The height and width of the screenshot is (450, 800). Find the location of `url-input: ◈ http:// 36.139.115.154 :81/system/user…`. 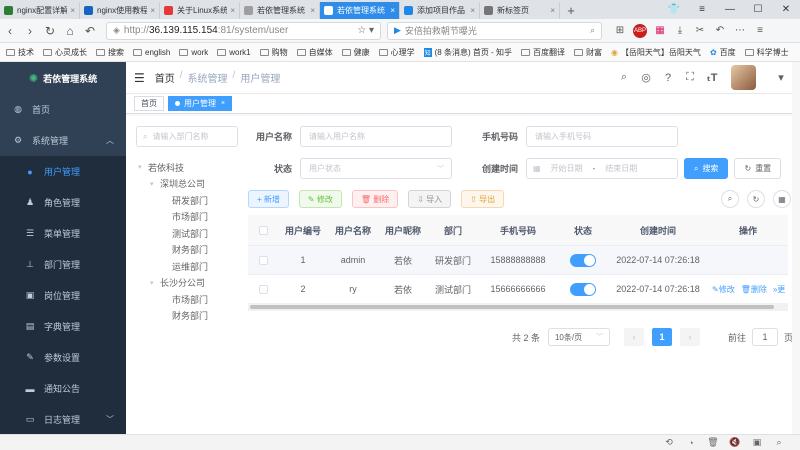

url-input: ◈ http:// 36.139.115.154 :81/system/user… is located at coordinates (243, 30).